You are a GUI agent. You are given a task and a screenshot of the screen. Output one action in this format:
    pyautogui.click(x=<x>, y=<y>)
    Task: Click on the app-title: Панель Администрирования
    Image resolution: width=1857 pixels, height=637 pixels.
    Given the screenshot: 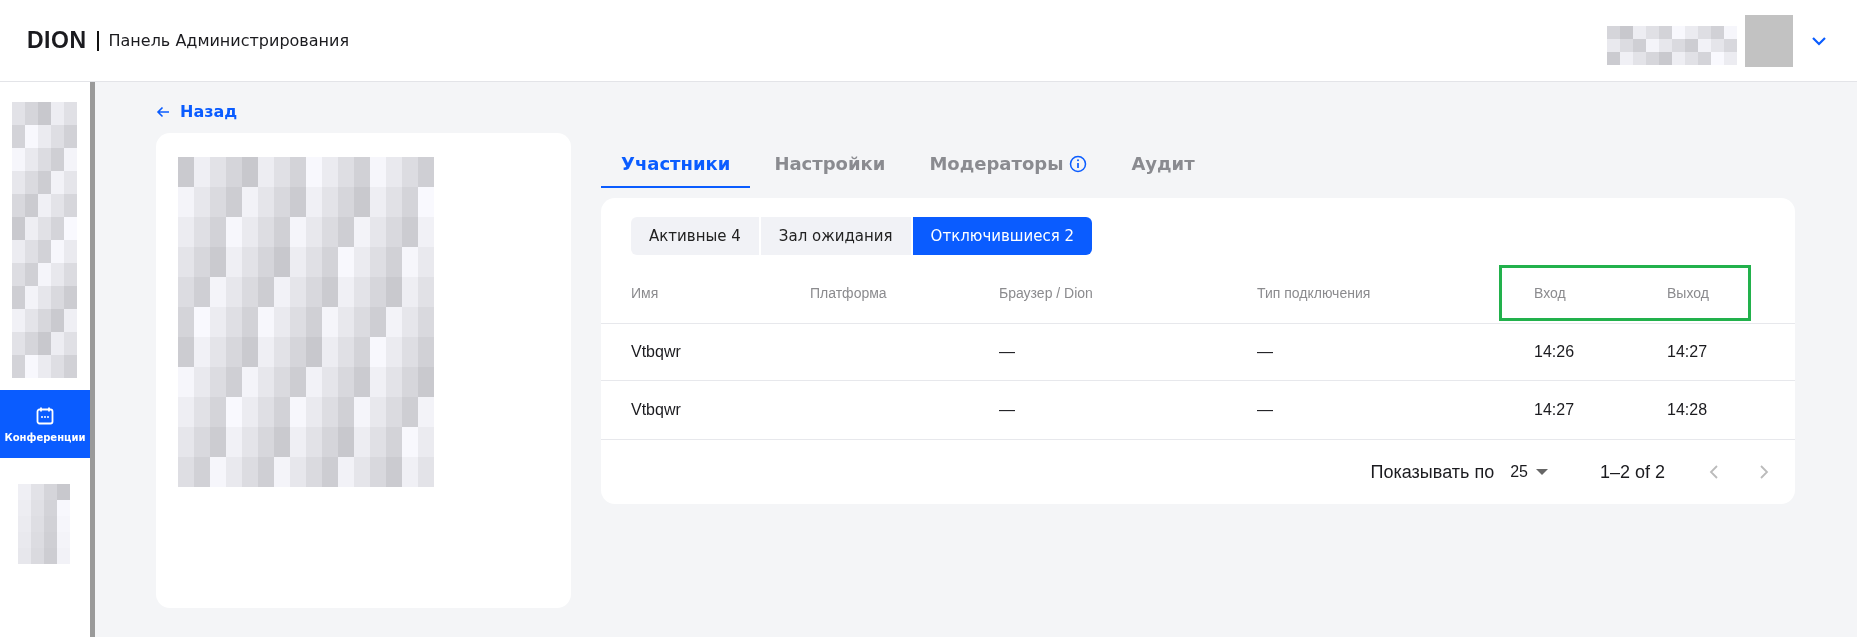 What is the action you would take?
    pyautogui.click(x=229, y=40)
    